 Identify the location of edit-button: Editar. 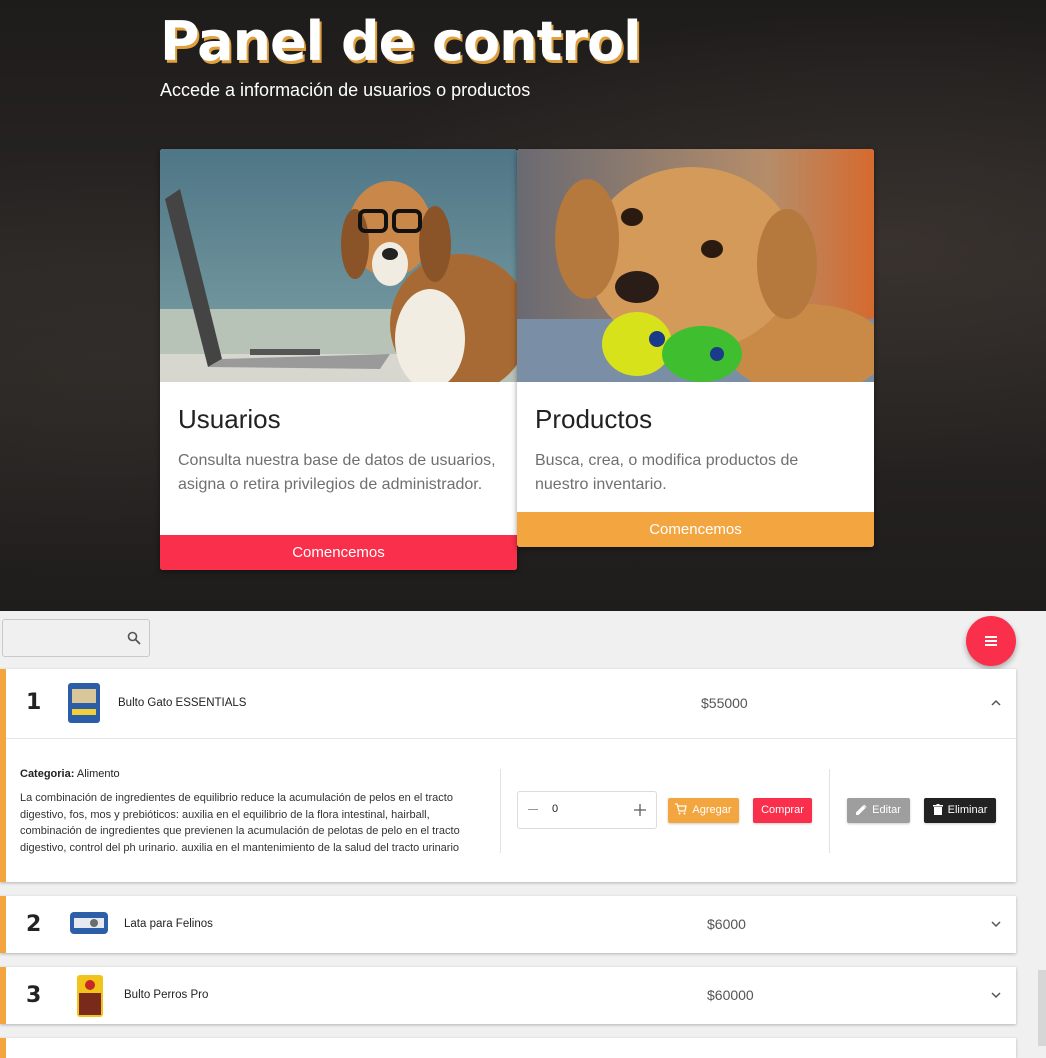
(878, 810).